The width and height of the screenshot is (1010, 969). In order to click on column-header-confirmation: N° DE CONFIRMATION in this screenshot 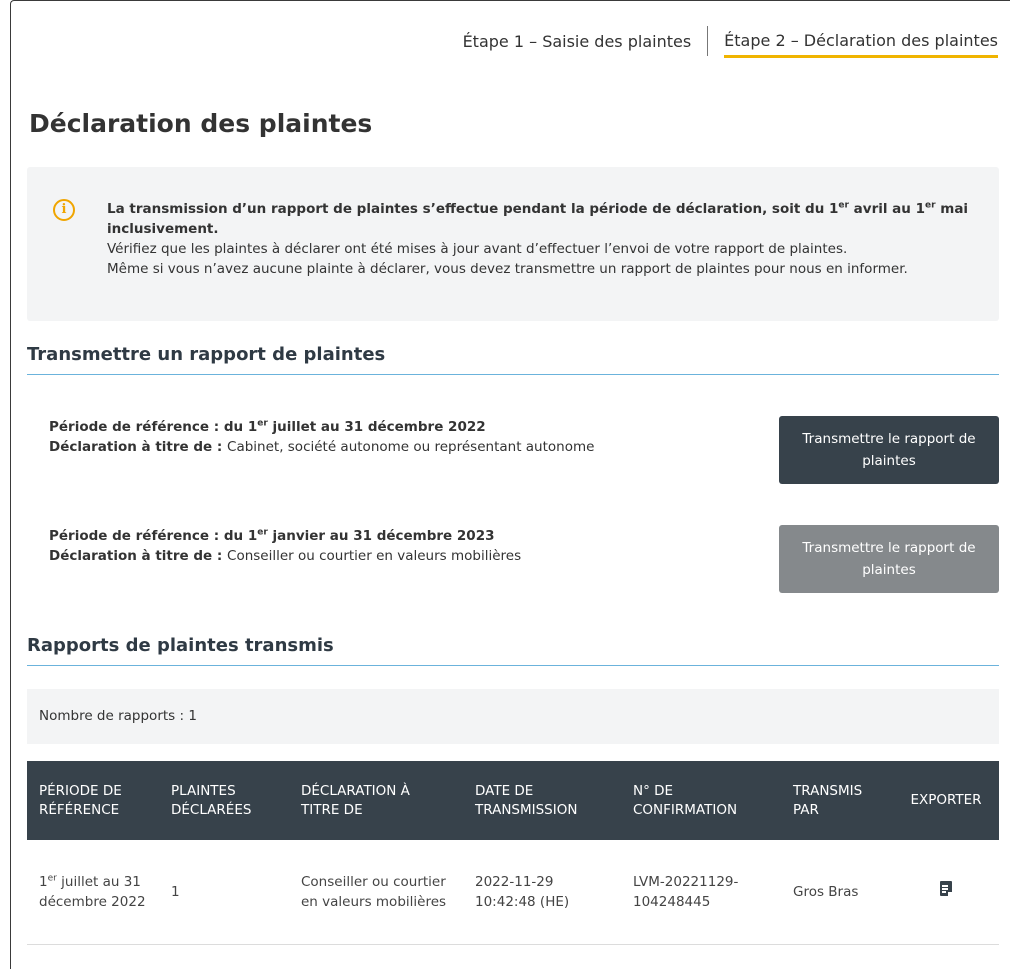, I will do `click(701, 800)`.